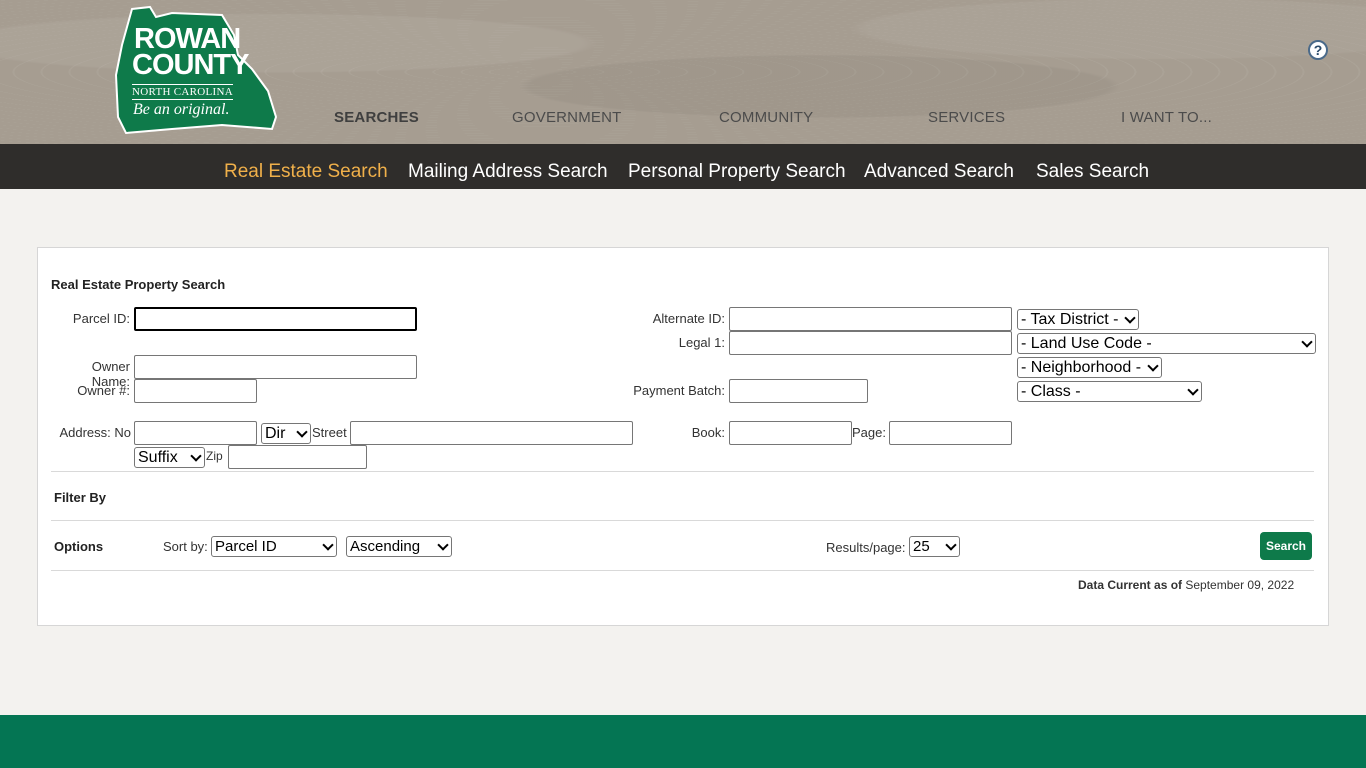 The image size is (1366, 768). Describe the element at coordinates (190, 65) in the screenshot. I see `logo-county: COUNTY` at that location.